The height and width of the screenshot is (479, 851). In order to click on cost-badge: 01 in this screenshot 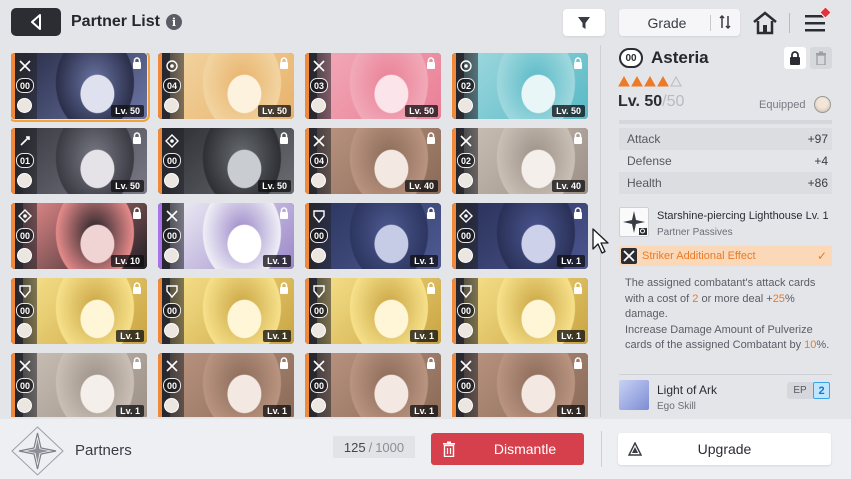, I will do `click(25, 160)`.